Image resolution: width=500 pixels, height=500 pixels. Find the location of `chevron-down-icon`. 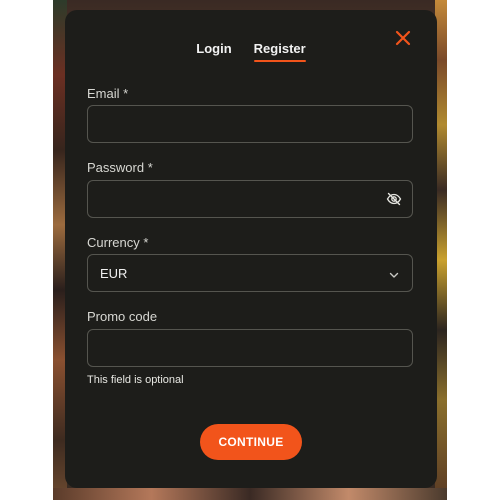

chevron-down-icon is located at coordinates (394, 274).